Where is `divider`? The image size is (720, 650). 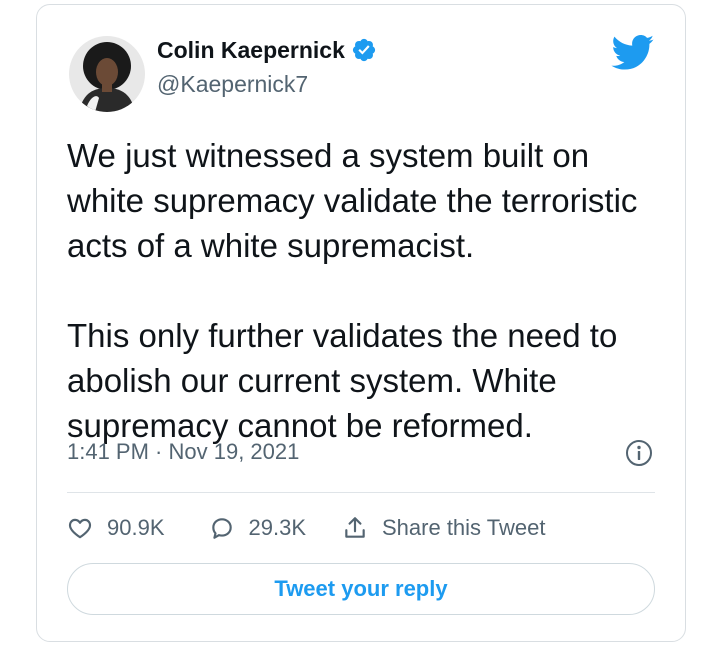 divider is located at coordinates (361, 492).